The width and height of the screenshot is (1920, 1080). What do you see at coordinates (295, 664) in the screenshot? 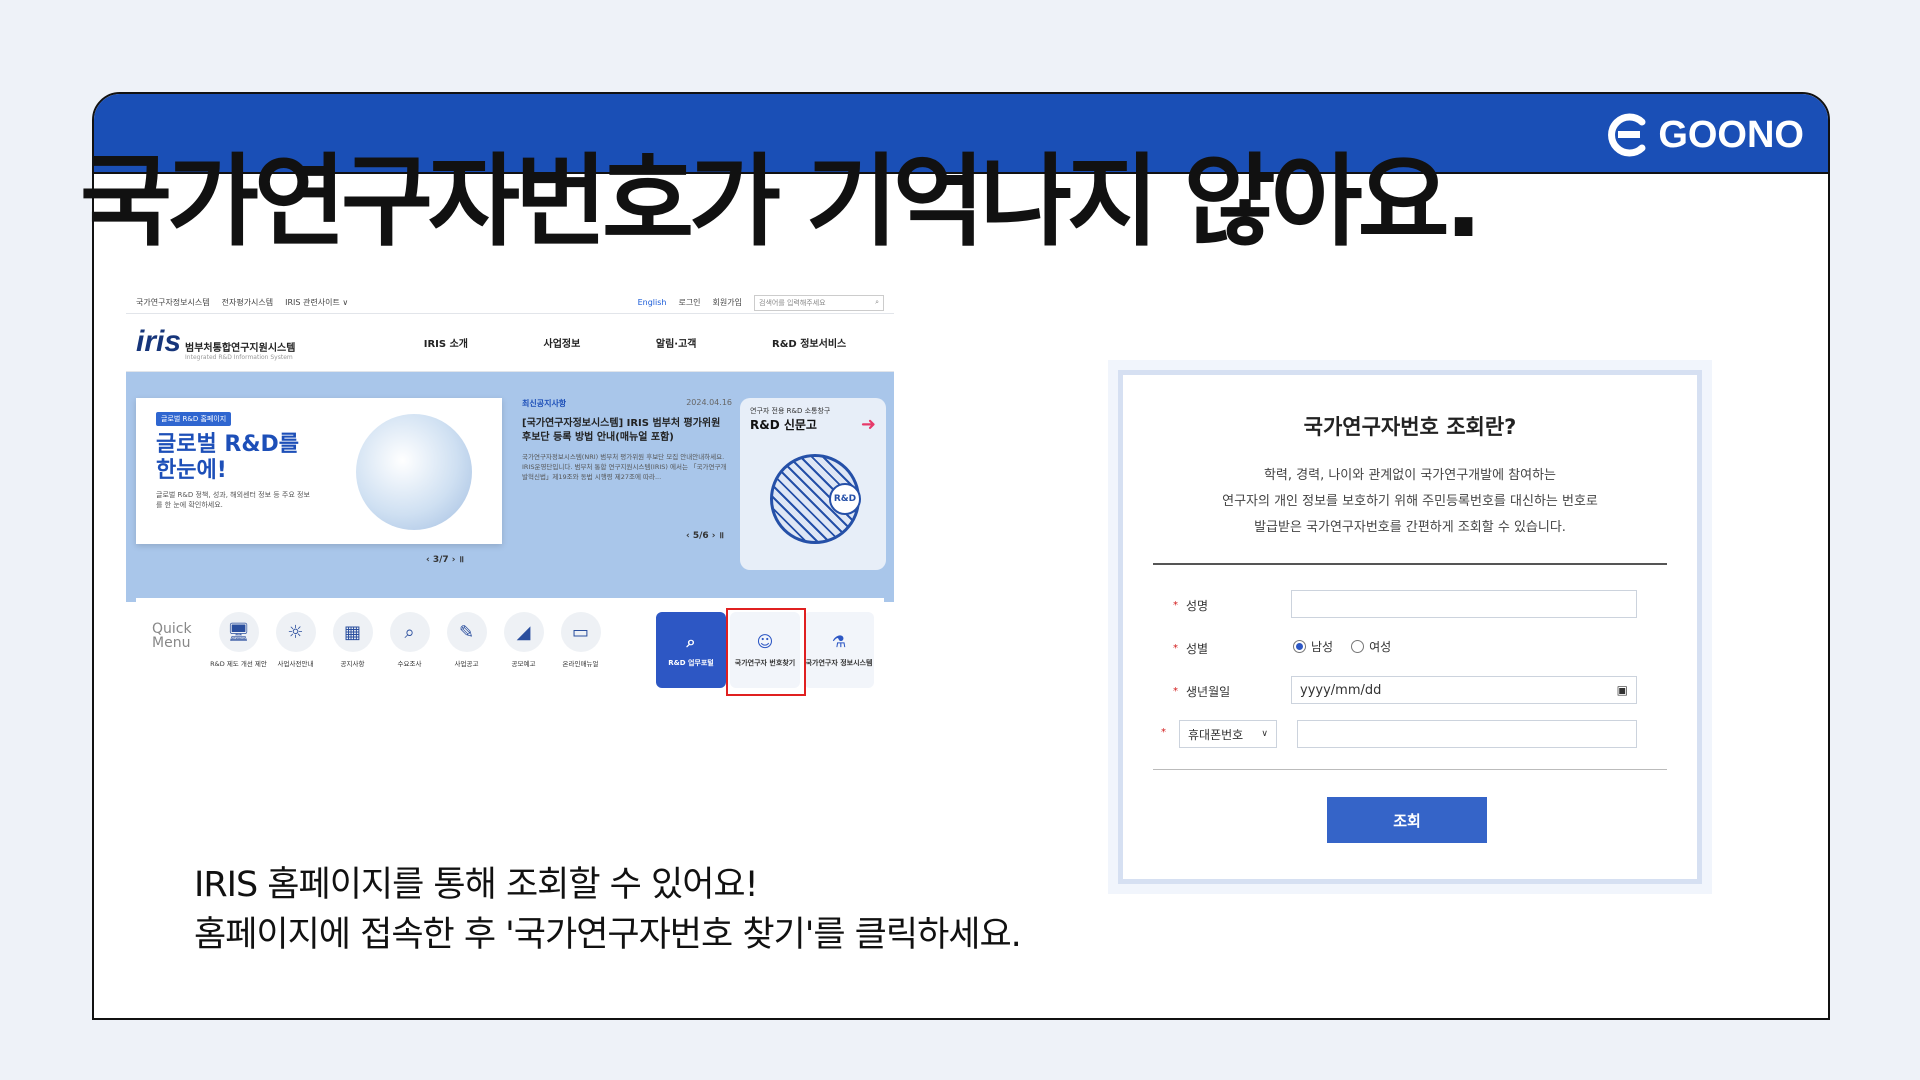
I see `quick-item-label: 사업사전안내` at bounding box center [295, 664].